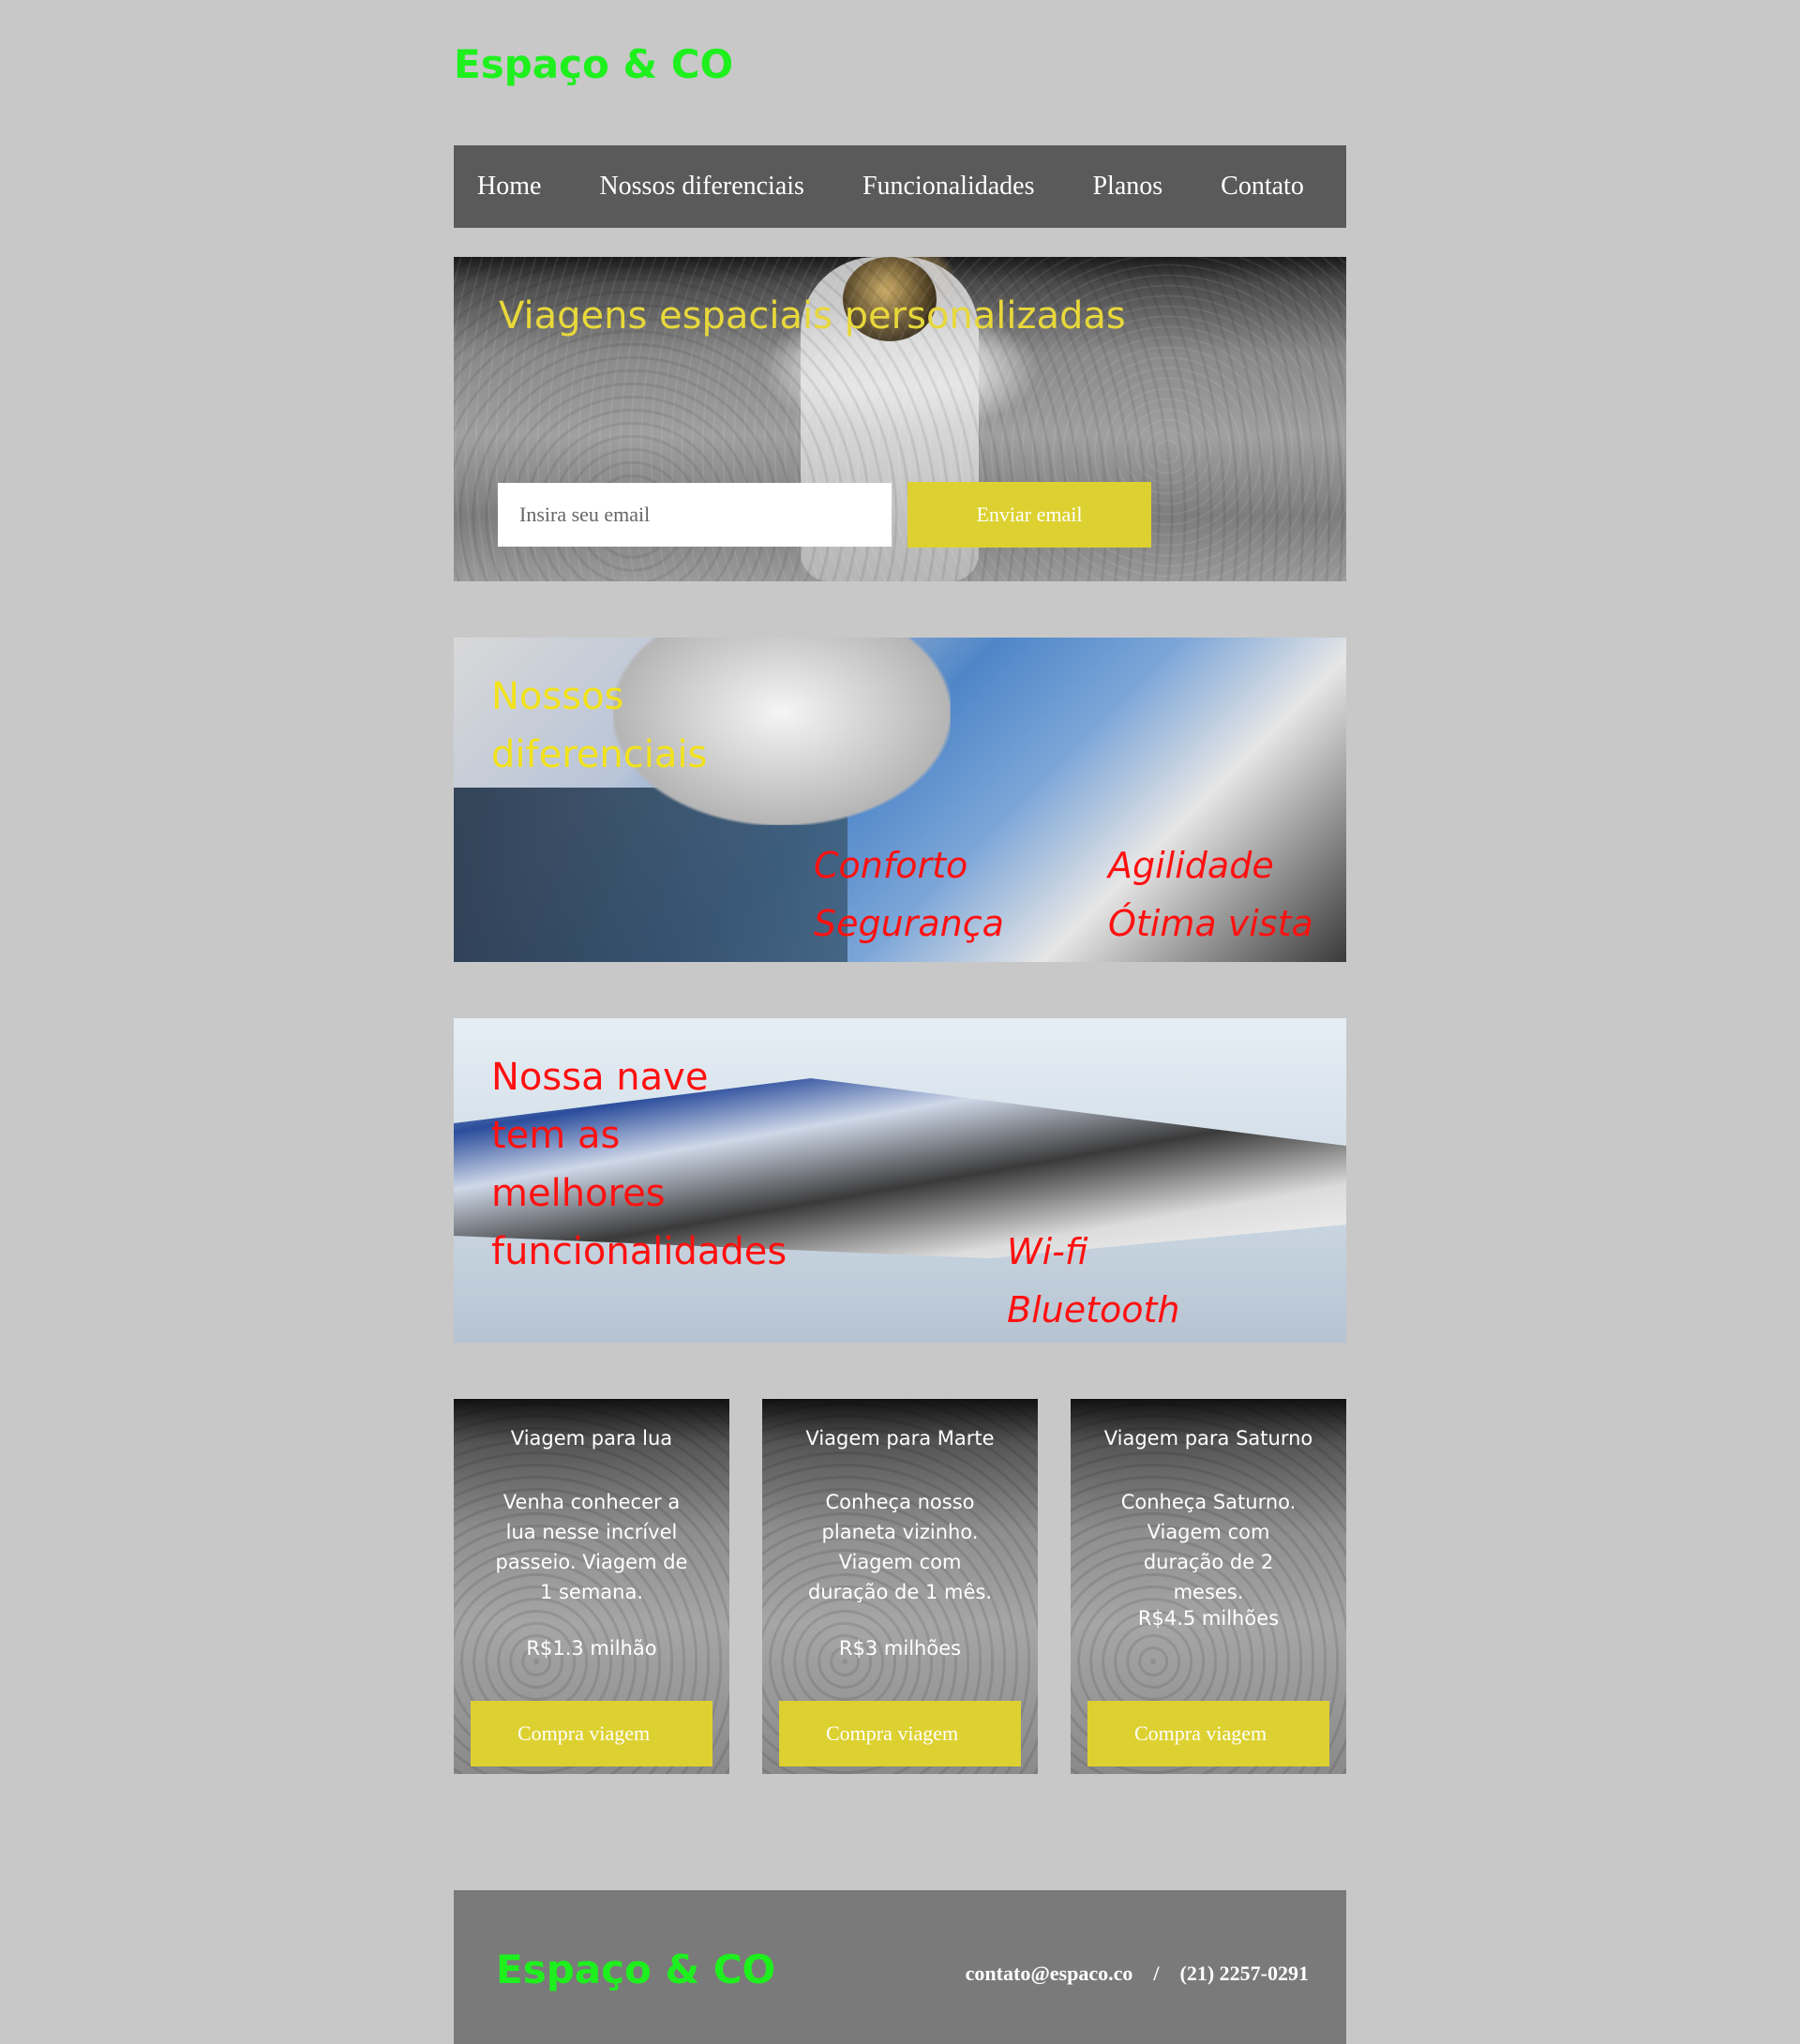 Image resolution: width=1800 pixels, height=2044 pixels. What do you see at coordinates (900, 1649) in the screenshot?
I see `plan-price: R$3 milhões` at bounding box center [900, 1649].